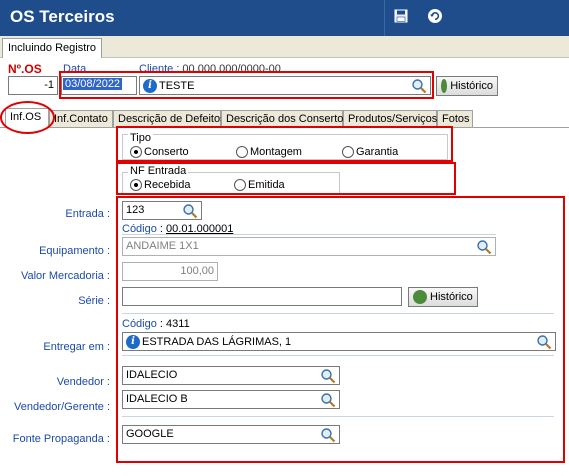 The image size is (569, 476). What do you see at coordinates (25, 69) in the screenshot?
I see `os-number-label: Nº.OS` at bounding box center [25, 69].